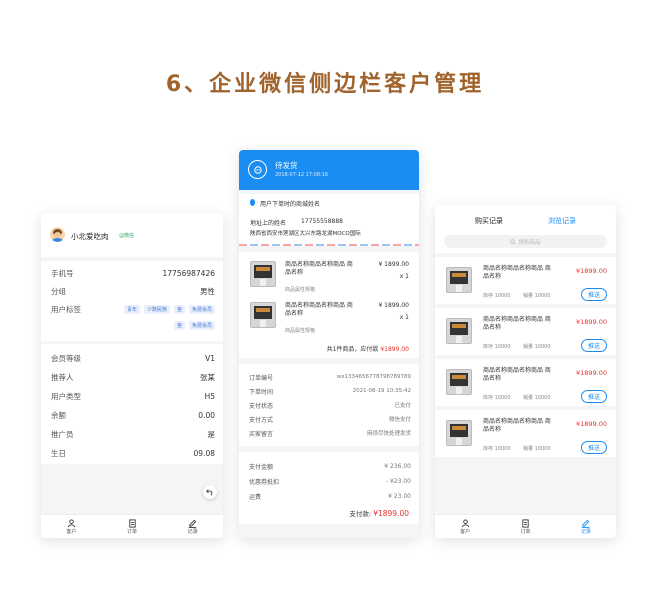 This screenshot has width=650, height=595. I want to click on order-status-header: 待发货 2018-07-12 17:08:16, so click(329, 170).